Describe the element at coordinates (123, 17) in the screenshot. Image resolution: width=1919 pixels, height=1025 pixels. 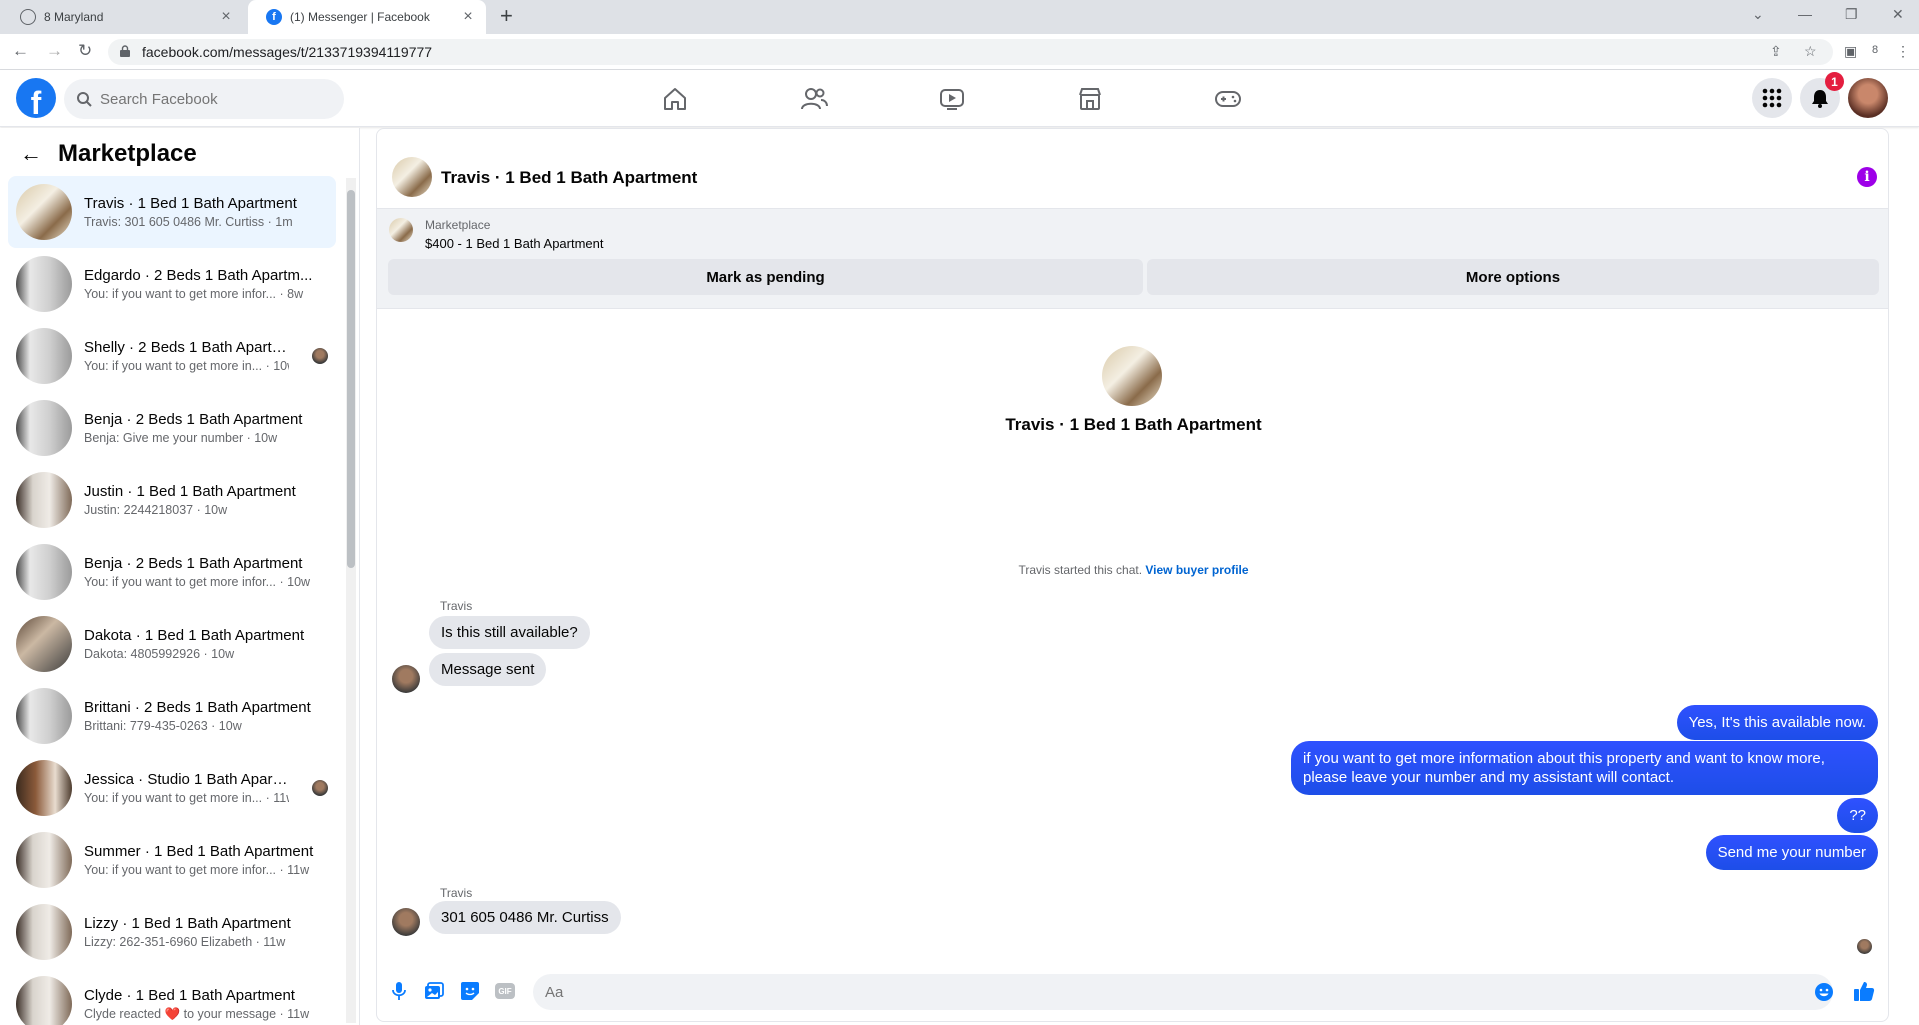
I see `tab-maryland: 8 Maryland ×` at that location.